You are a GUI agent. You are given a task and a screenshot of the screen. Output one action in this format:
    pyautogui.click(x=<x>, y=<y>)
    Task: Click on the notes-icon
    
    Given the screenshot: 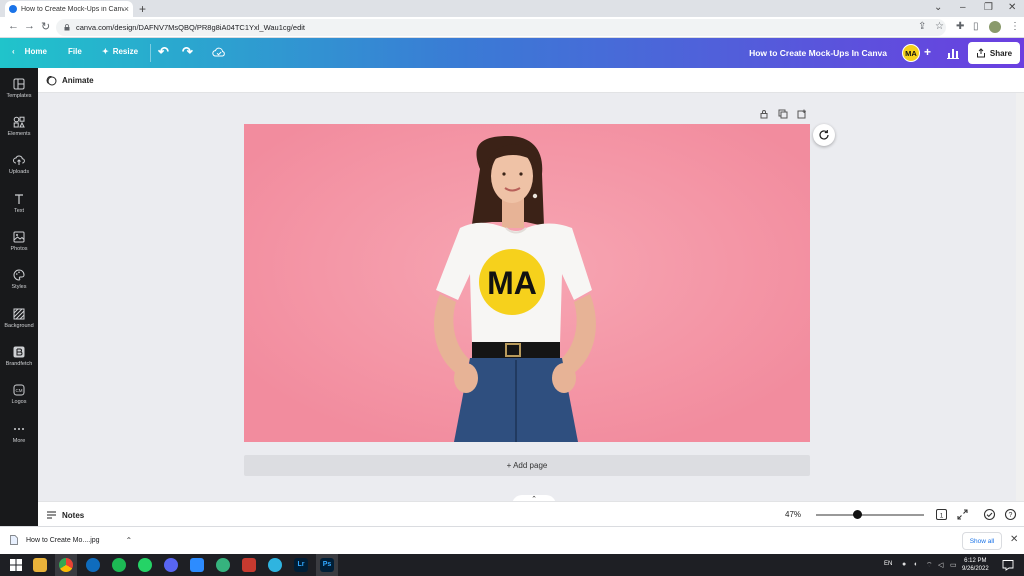 What is the action you would take?
    pyautogui.click(x=51, y=515)
    